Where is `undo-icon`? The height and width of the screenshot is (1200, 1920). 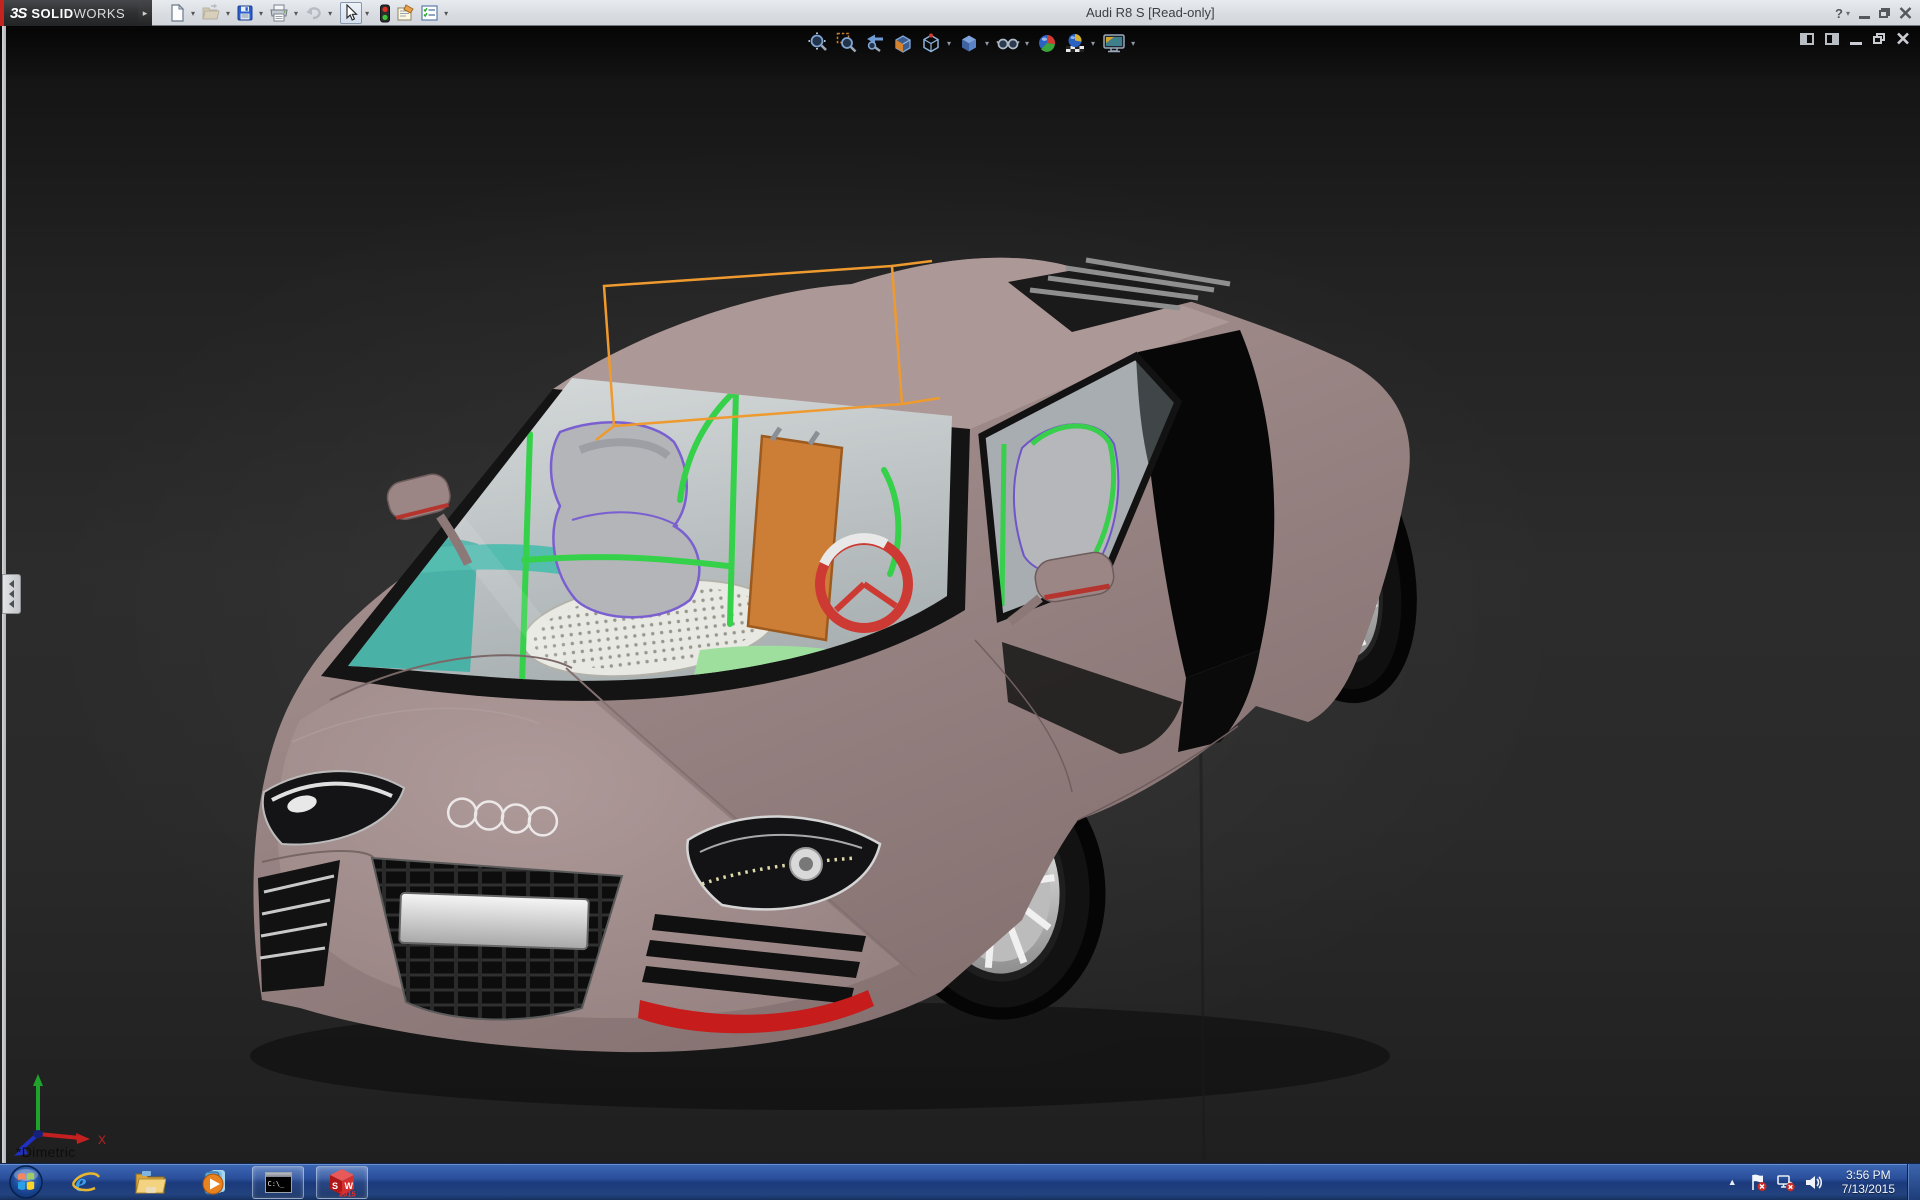 undo-icon is located at coordinates (313, 13).